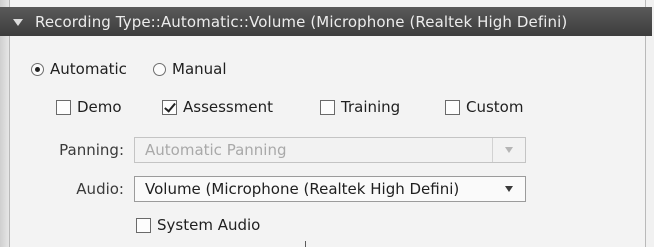 The width and height of the screenshot is (654, 247). Describe the element at coordinates (99, 107) in the screenshot. I see `checkbox-demo-label: Demo` at that location.